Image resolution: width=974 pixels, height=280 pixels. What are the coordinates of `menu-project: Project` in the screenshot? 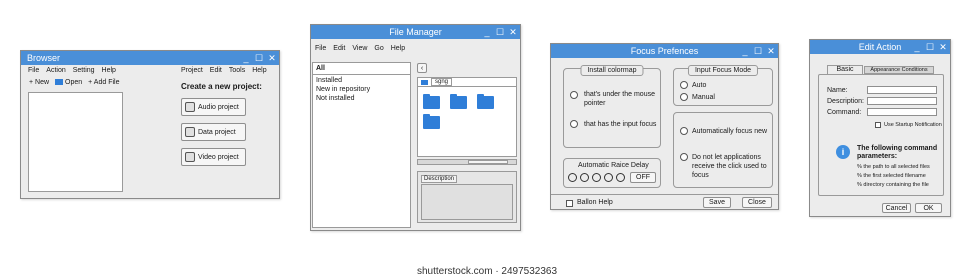 It's located at (192, 70).